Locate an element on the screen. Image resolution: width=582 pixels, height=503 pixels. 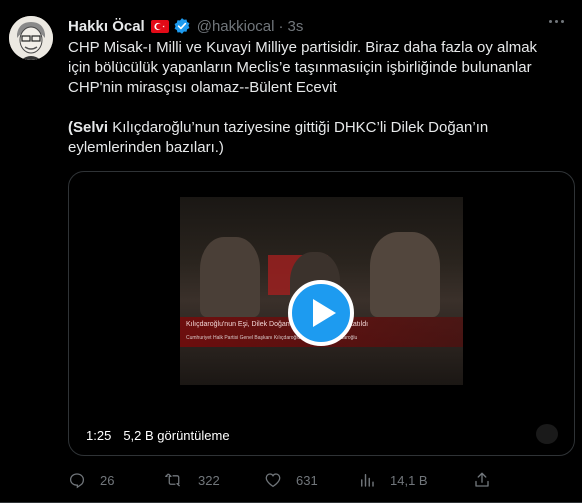
view-count: 14,1 B is located at coordinates (409, 480).